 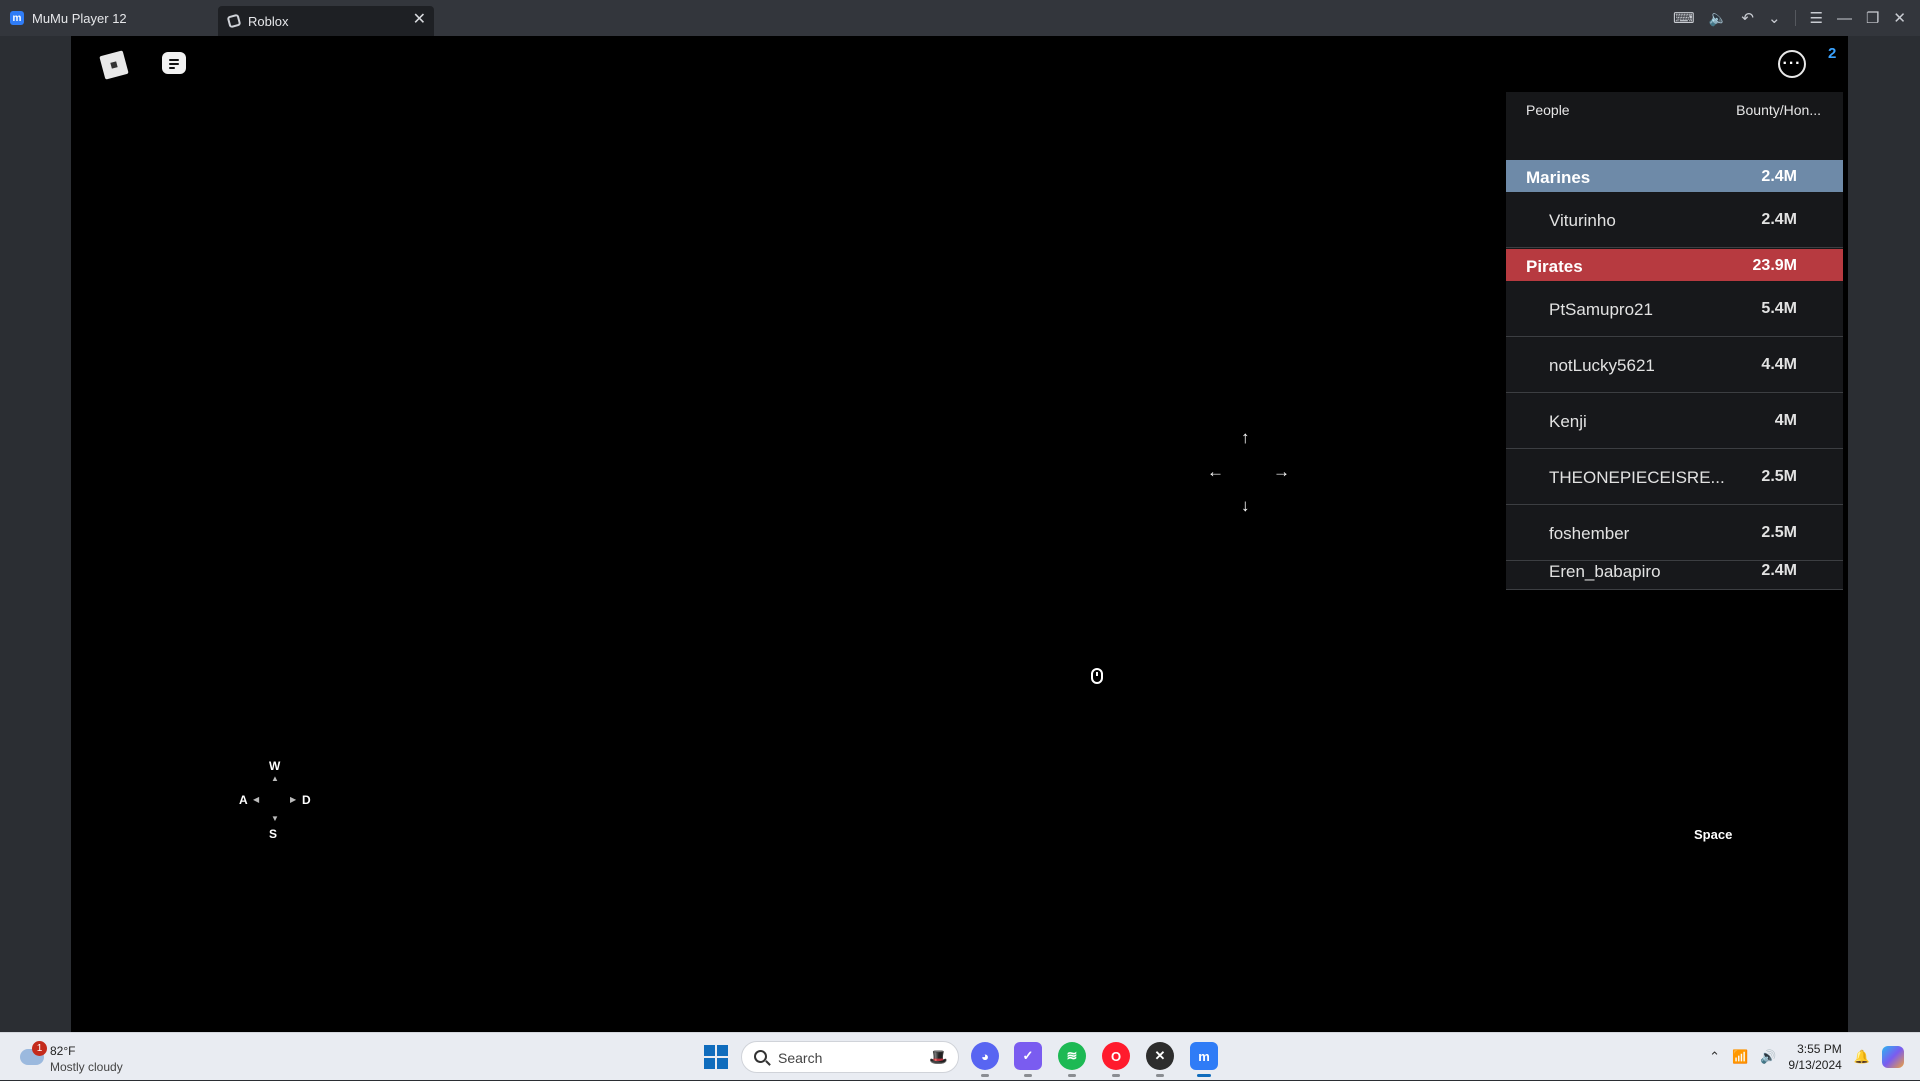 I want to click on arrow-up-icon: ↑, so click(x=1245, y=437).